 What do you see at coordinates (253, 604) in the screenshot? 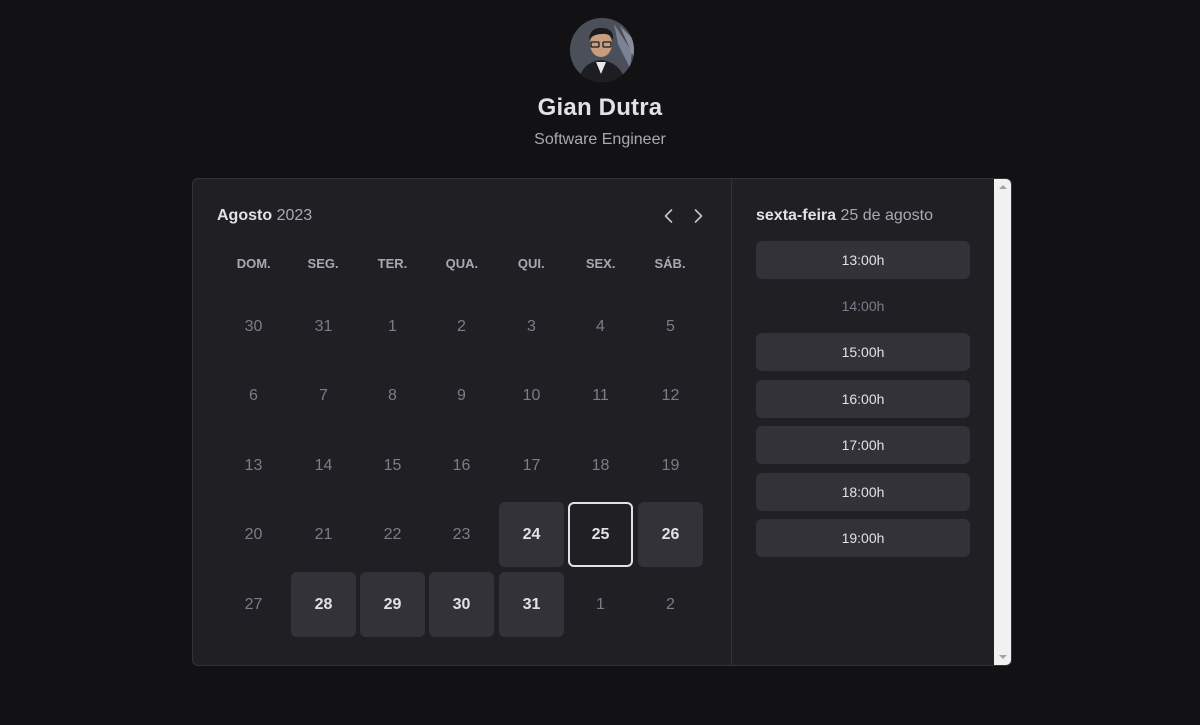
I see `calendar-day-disabled: 27` at bounding box center [253, 604].